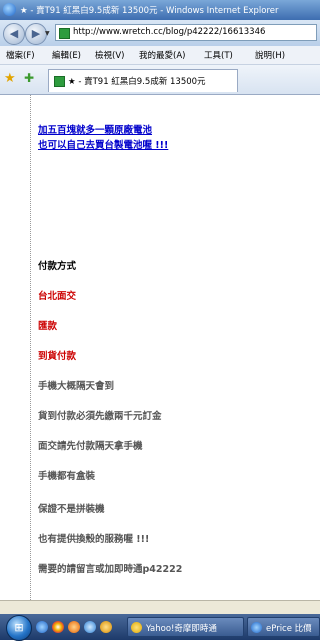  What do you see at coordinates (57, 296) in the screenshot?
I see `payment-option-meetup: 台北面交` at bounding box center [57, 296].